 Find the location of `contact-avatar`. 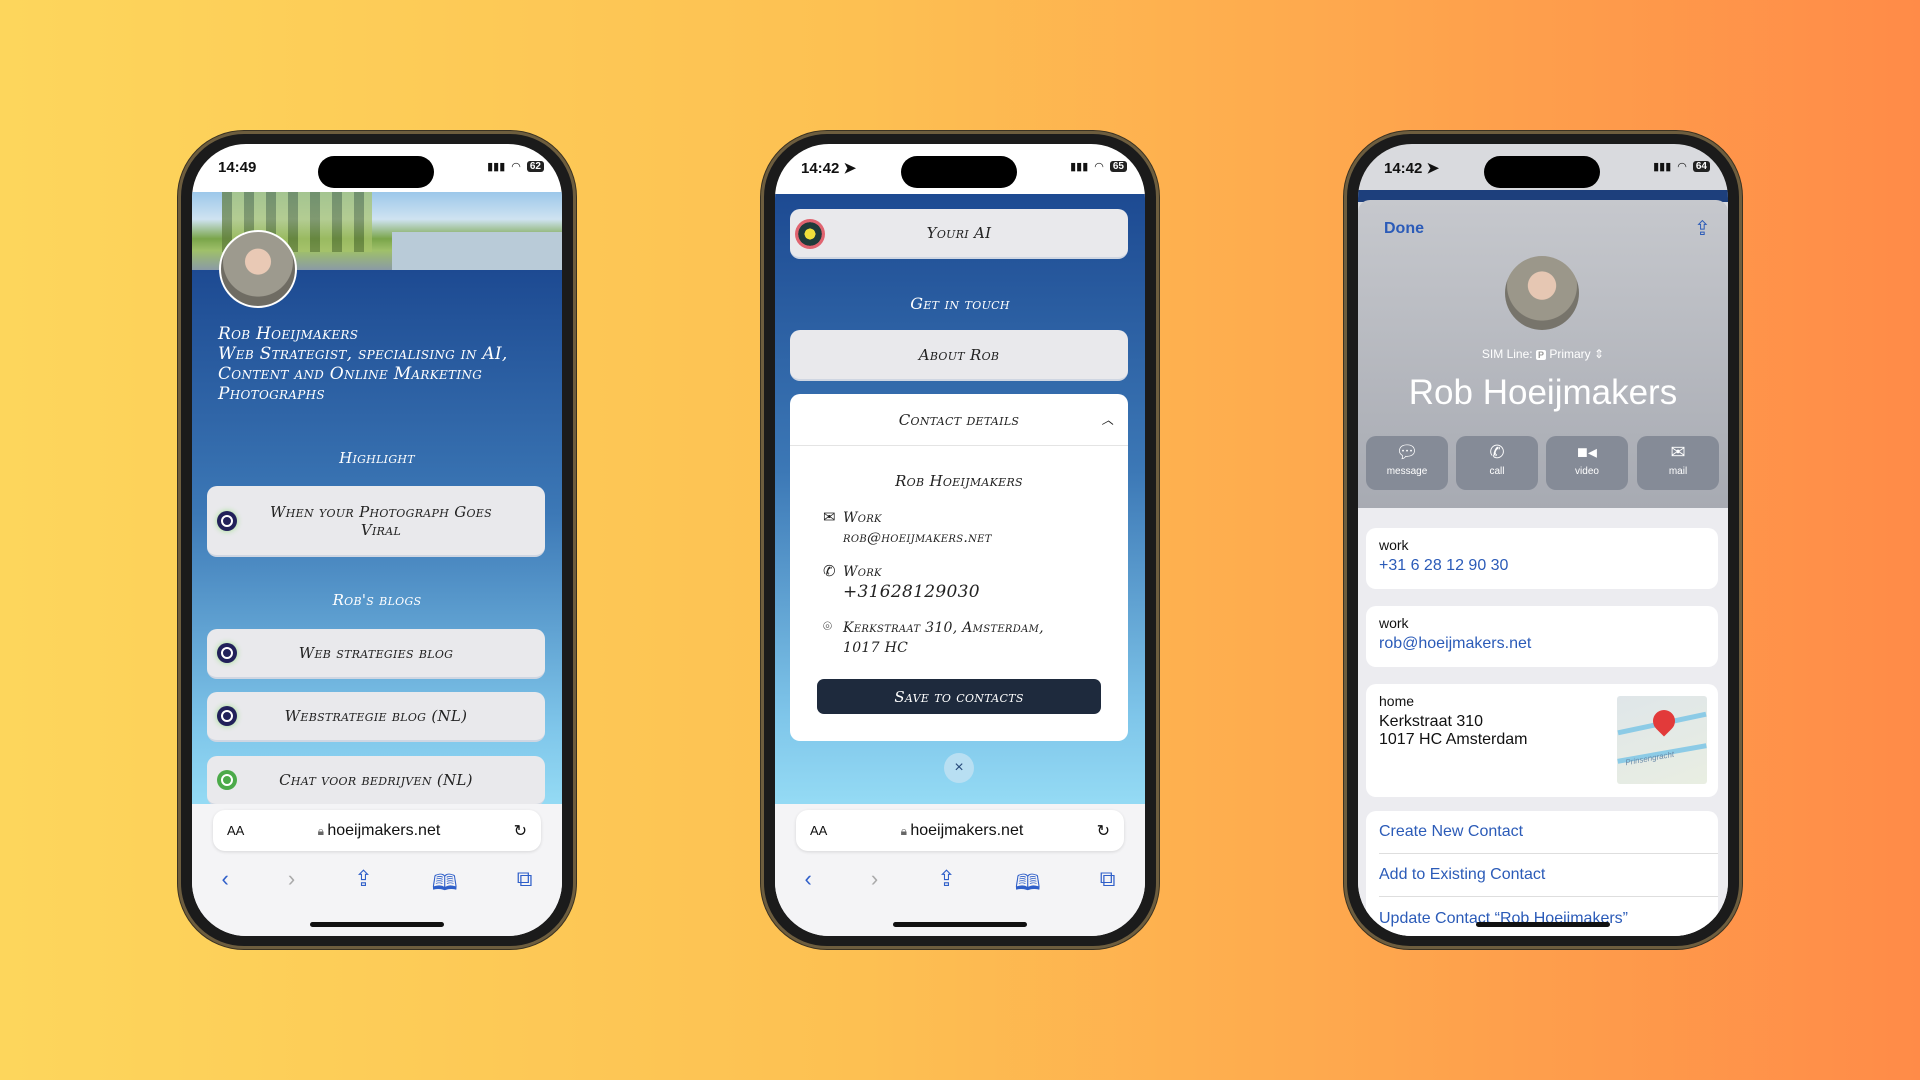

contact-avatar is located at coordinates (1542, 293).